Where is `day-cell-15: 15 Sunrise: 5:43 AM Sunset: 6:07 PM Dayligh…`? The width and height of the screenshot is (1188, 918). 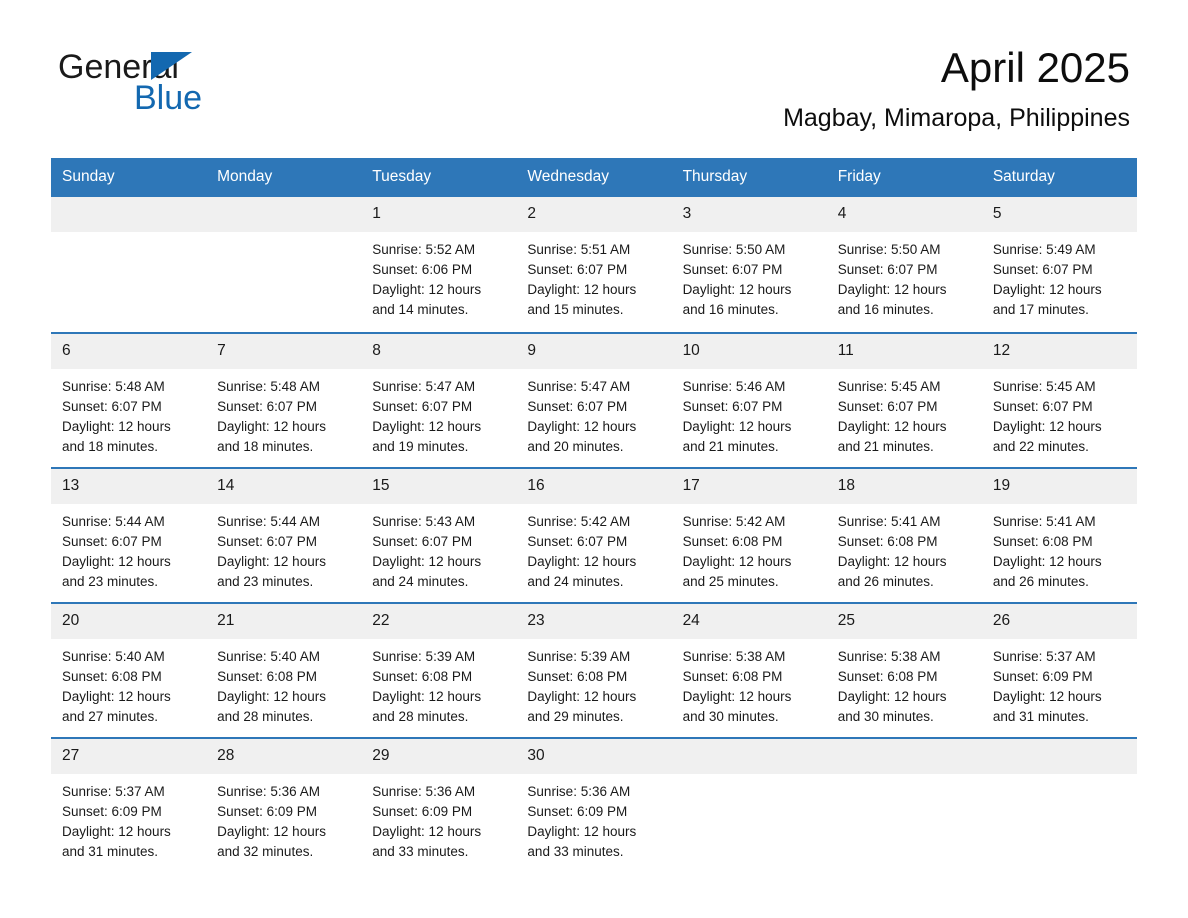 day-cell-15: 15 Sunrise: 5:43 AM Sunset: 6:07 PM Dayligh… is located at coordinates (439, 535).